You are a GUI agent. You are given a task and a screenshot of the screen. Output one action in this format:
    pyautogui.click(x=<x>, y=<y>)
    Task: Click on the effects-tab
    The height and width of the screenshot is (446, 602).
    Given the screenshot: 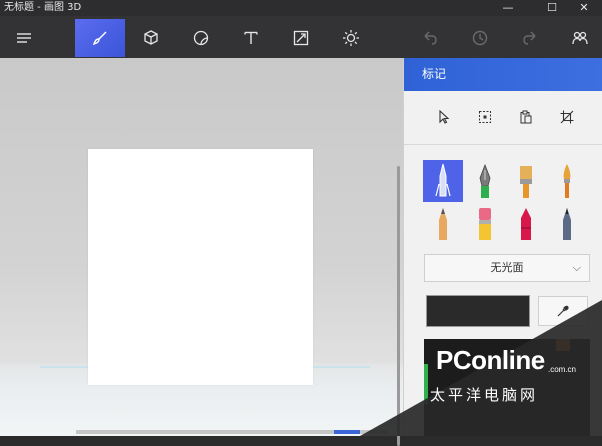 What is the action you would take?
    pyautogui.click(x=351, y=38)
    